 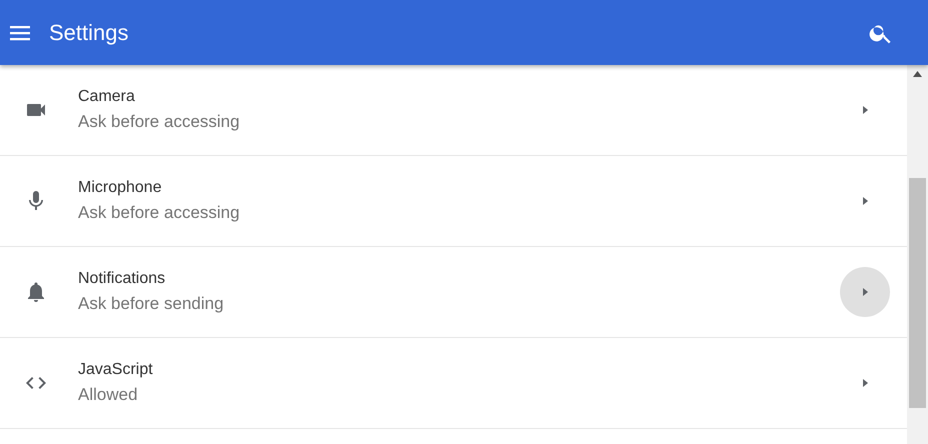 I want to click on setting-title: Camera, so click(x=107, y=97).